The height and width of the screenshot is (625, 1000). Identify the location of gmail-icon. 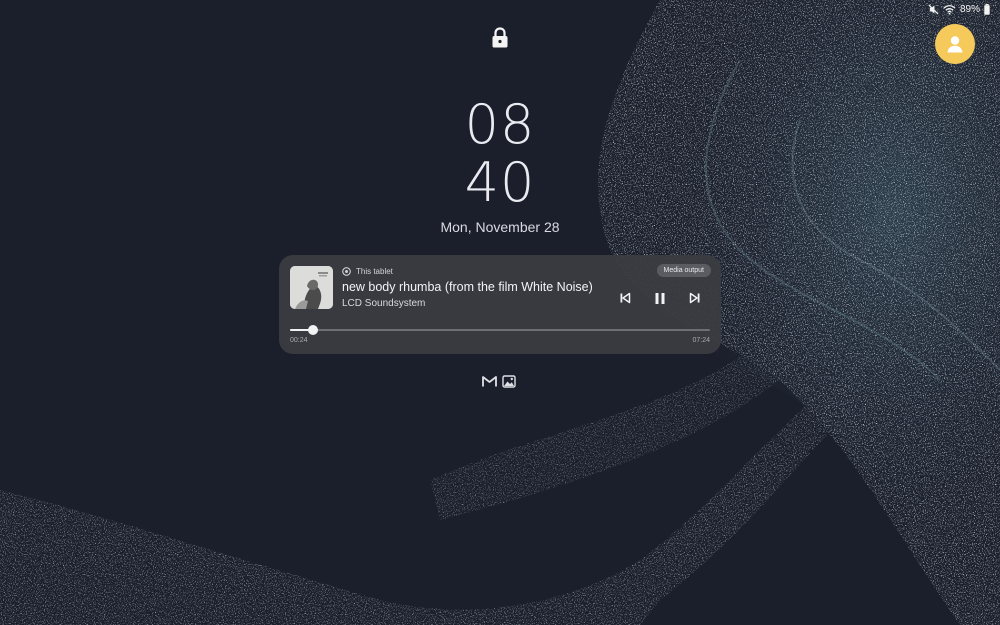
(489, 381).